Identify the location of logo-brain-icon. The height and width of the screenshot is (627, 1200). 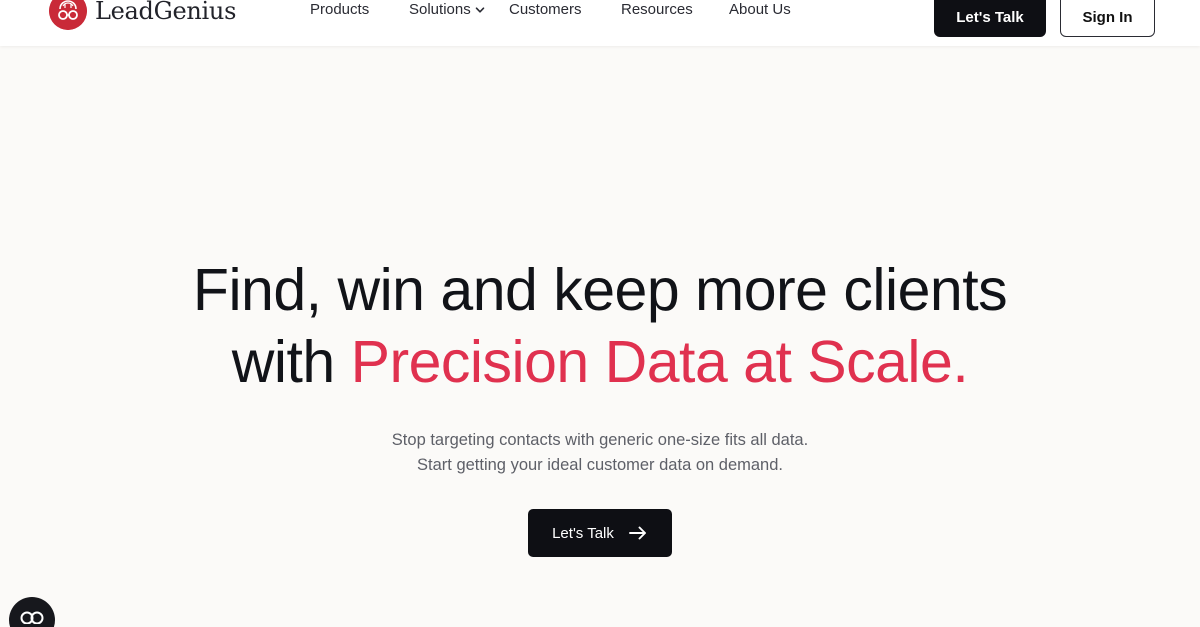
(68, 15).